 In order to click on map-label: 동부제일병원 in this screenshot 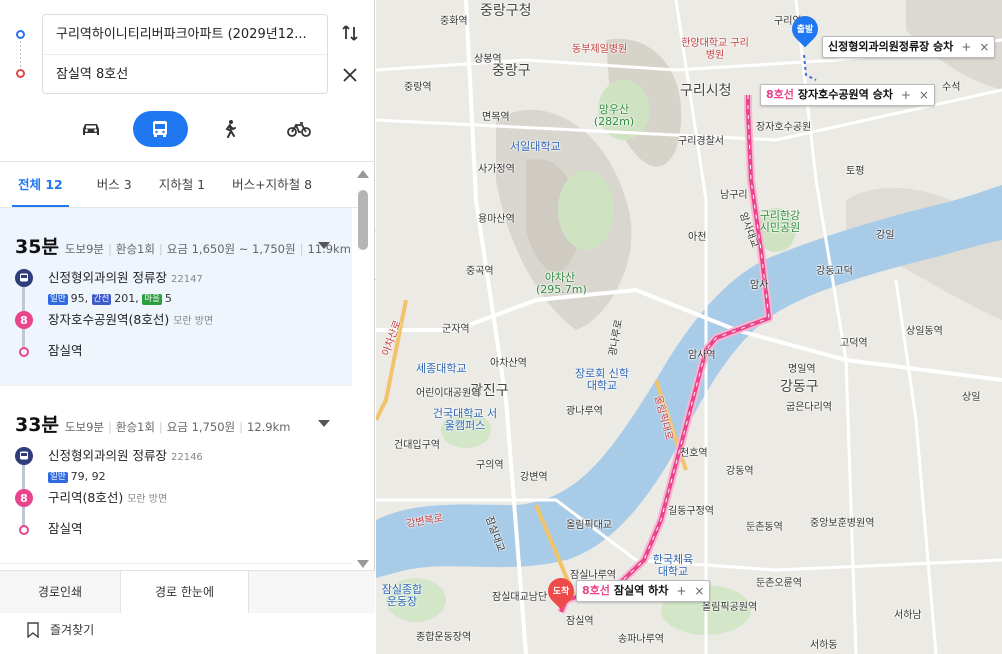, I will do `click(599, 47)`.